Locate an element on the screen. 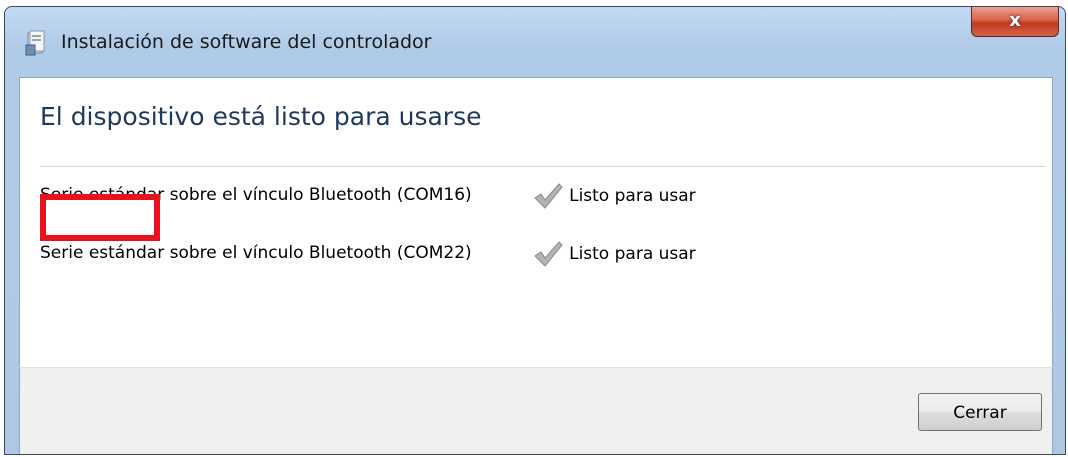  divider is located at coordinates (543, 166).